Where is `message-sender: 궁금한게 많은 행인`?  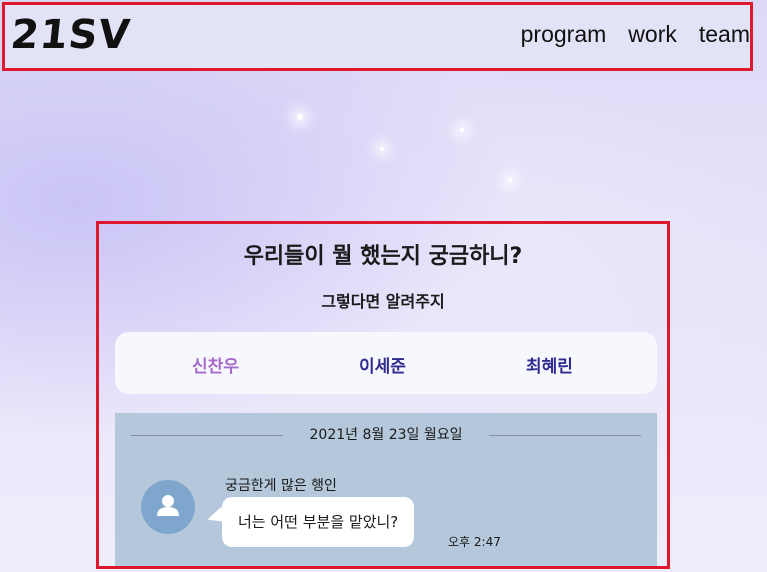 message-sender: 궁금한게 많은 행인 is located at coordinates (281, 486).